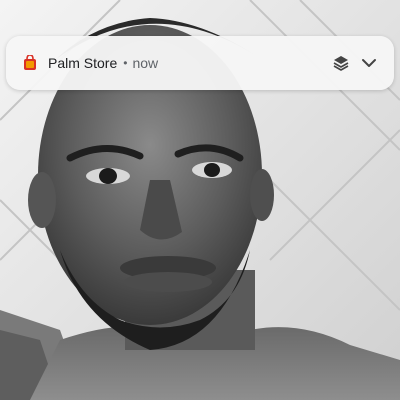 The image size is (400, 400). I want to click on palm-store-icon, so click(30, 63).